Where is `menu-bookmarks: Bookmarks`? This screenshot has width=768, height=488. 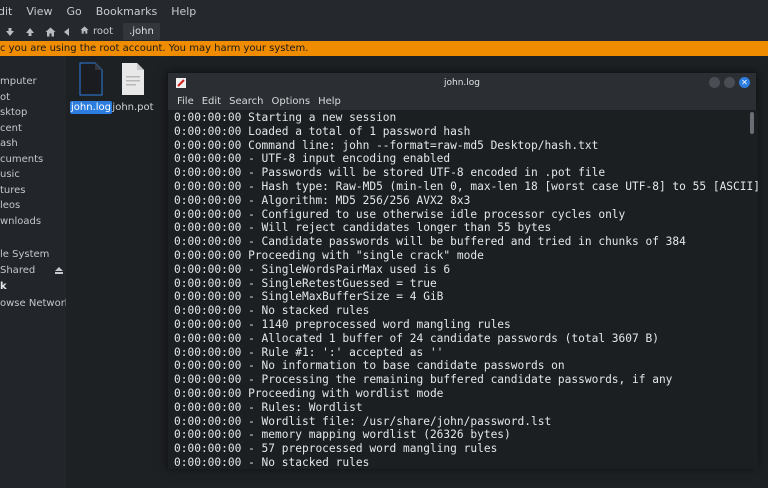
menu-bookmarks: Bookmarks is located at coordinates (126, 11).